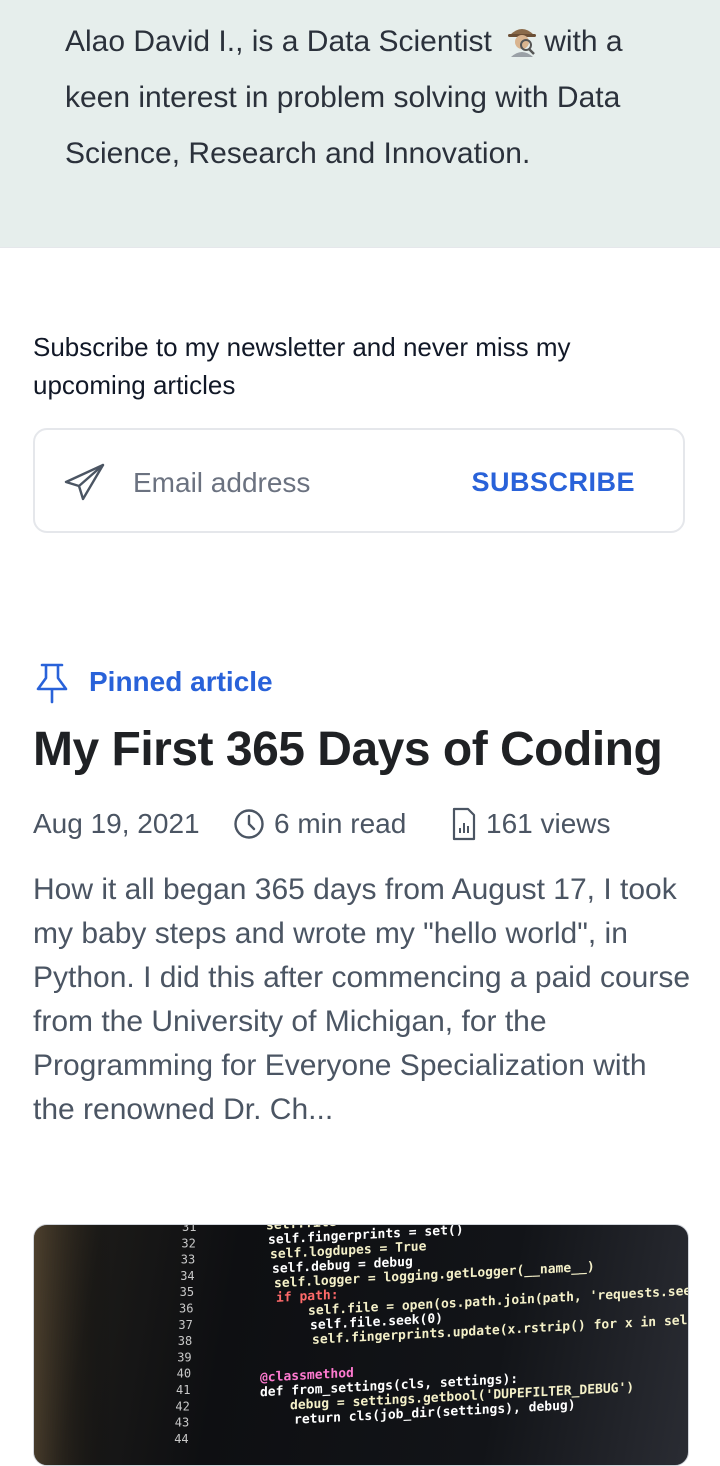 This screenshot has width=720, height=1466. Describe the element at coordinates (522, 43) in the screenshot. I see `detective-emoji-icon` at that location.